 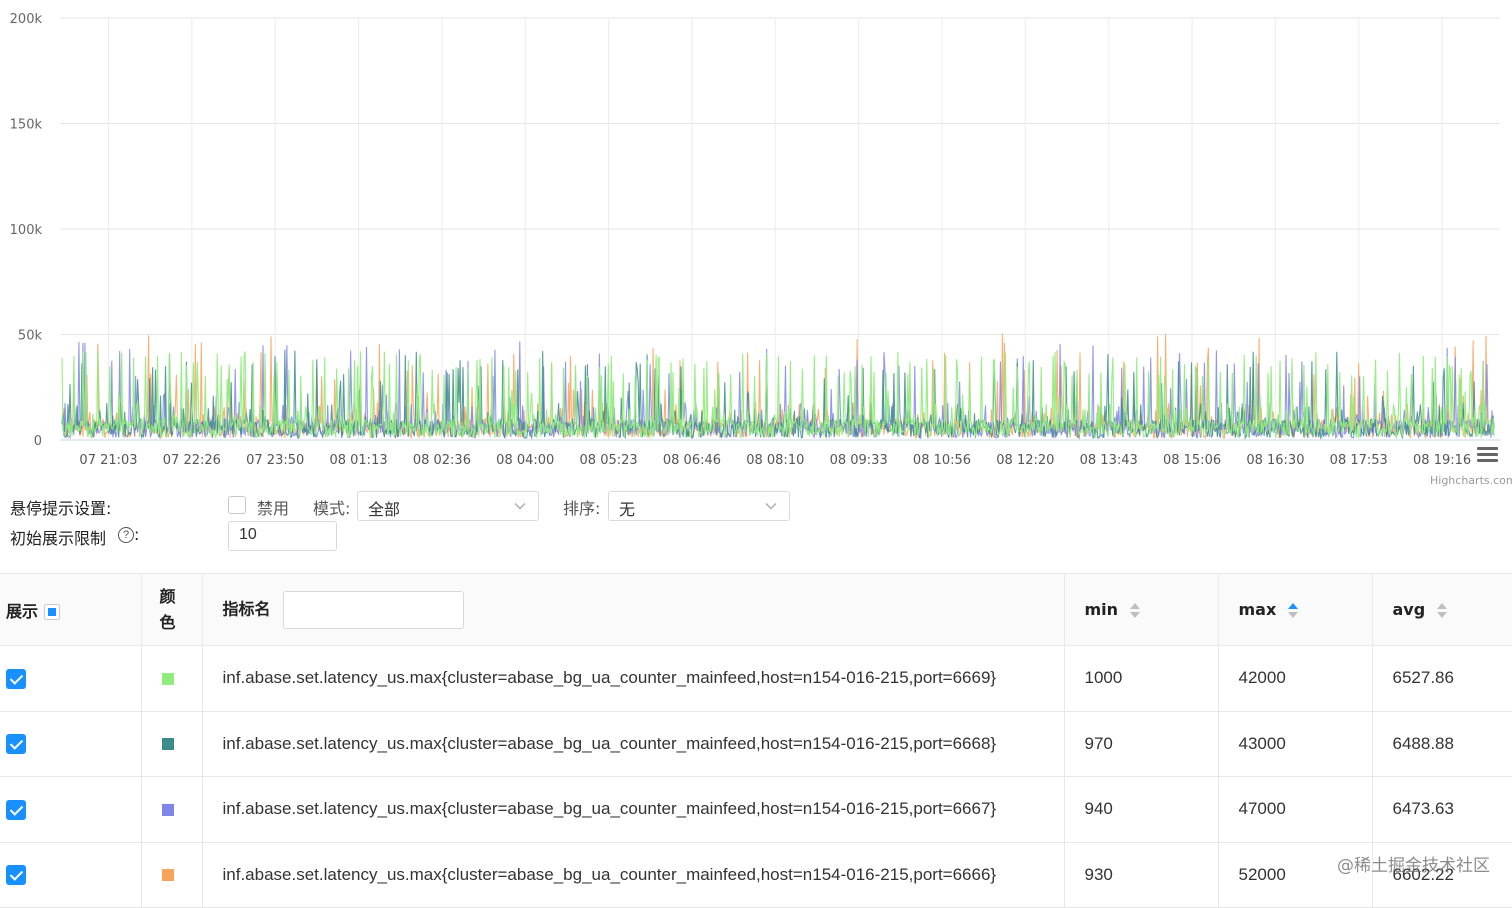 What do you see at coordinates (247, 608) in the screenshot?
I see `name-header-label: 指标名` at bounding box center [247, 608].